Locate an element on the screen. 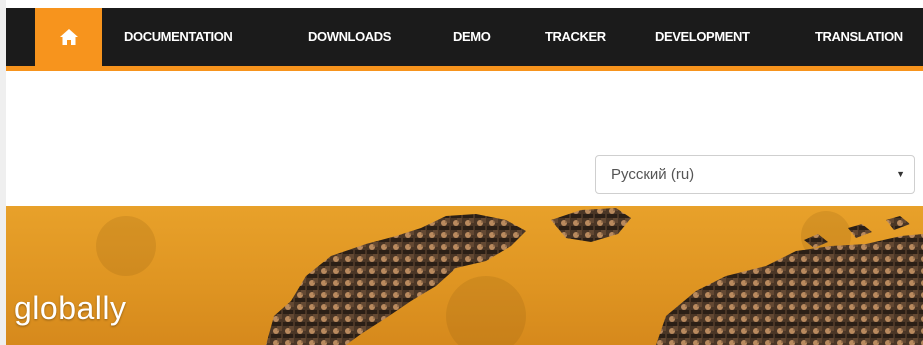 The width and height of the screenshot is (923, 345). caret-down-icon: ▼ is located at coordinates (900, 174).